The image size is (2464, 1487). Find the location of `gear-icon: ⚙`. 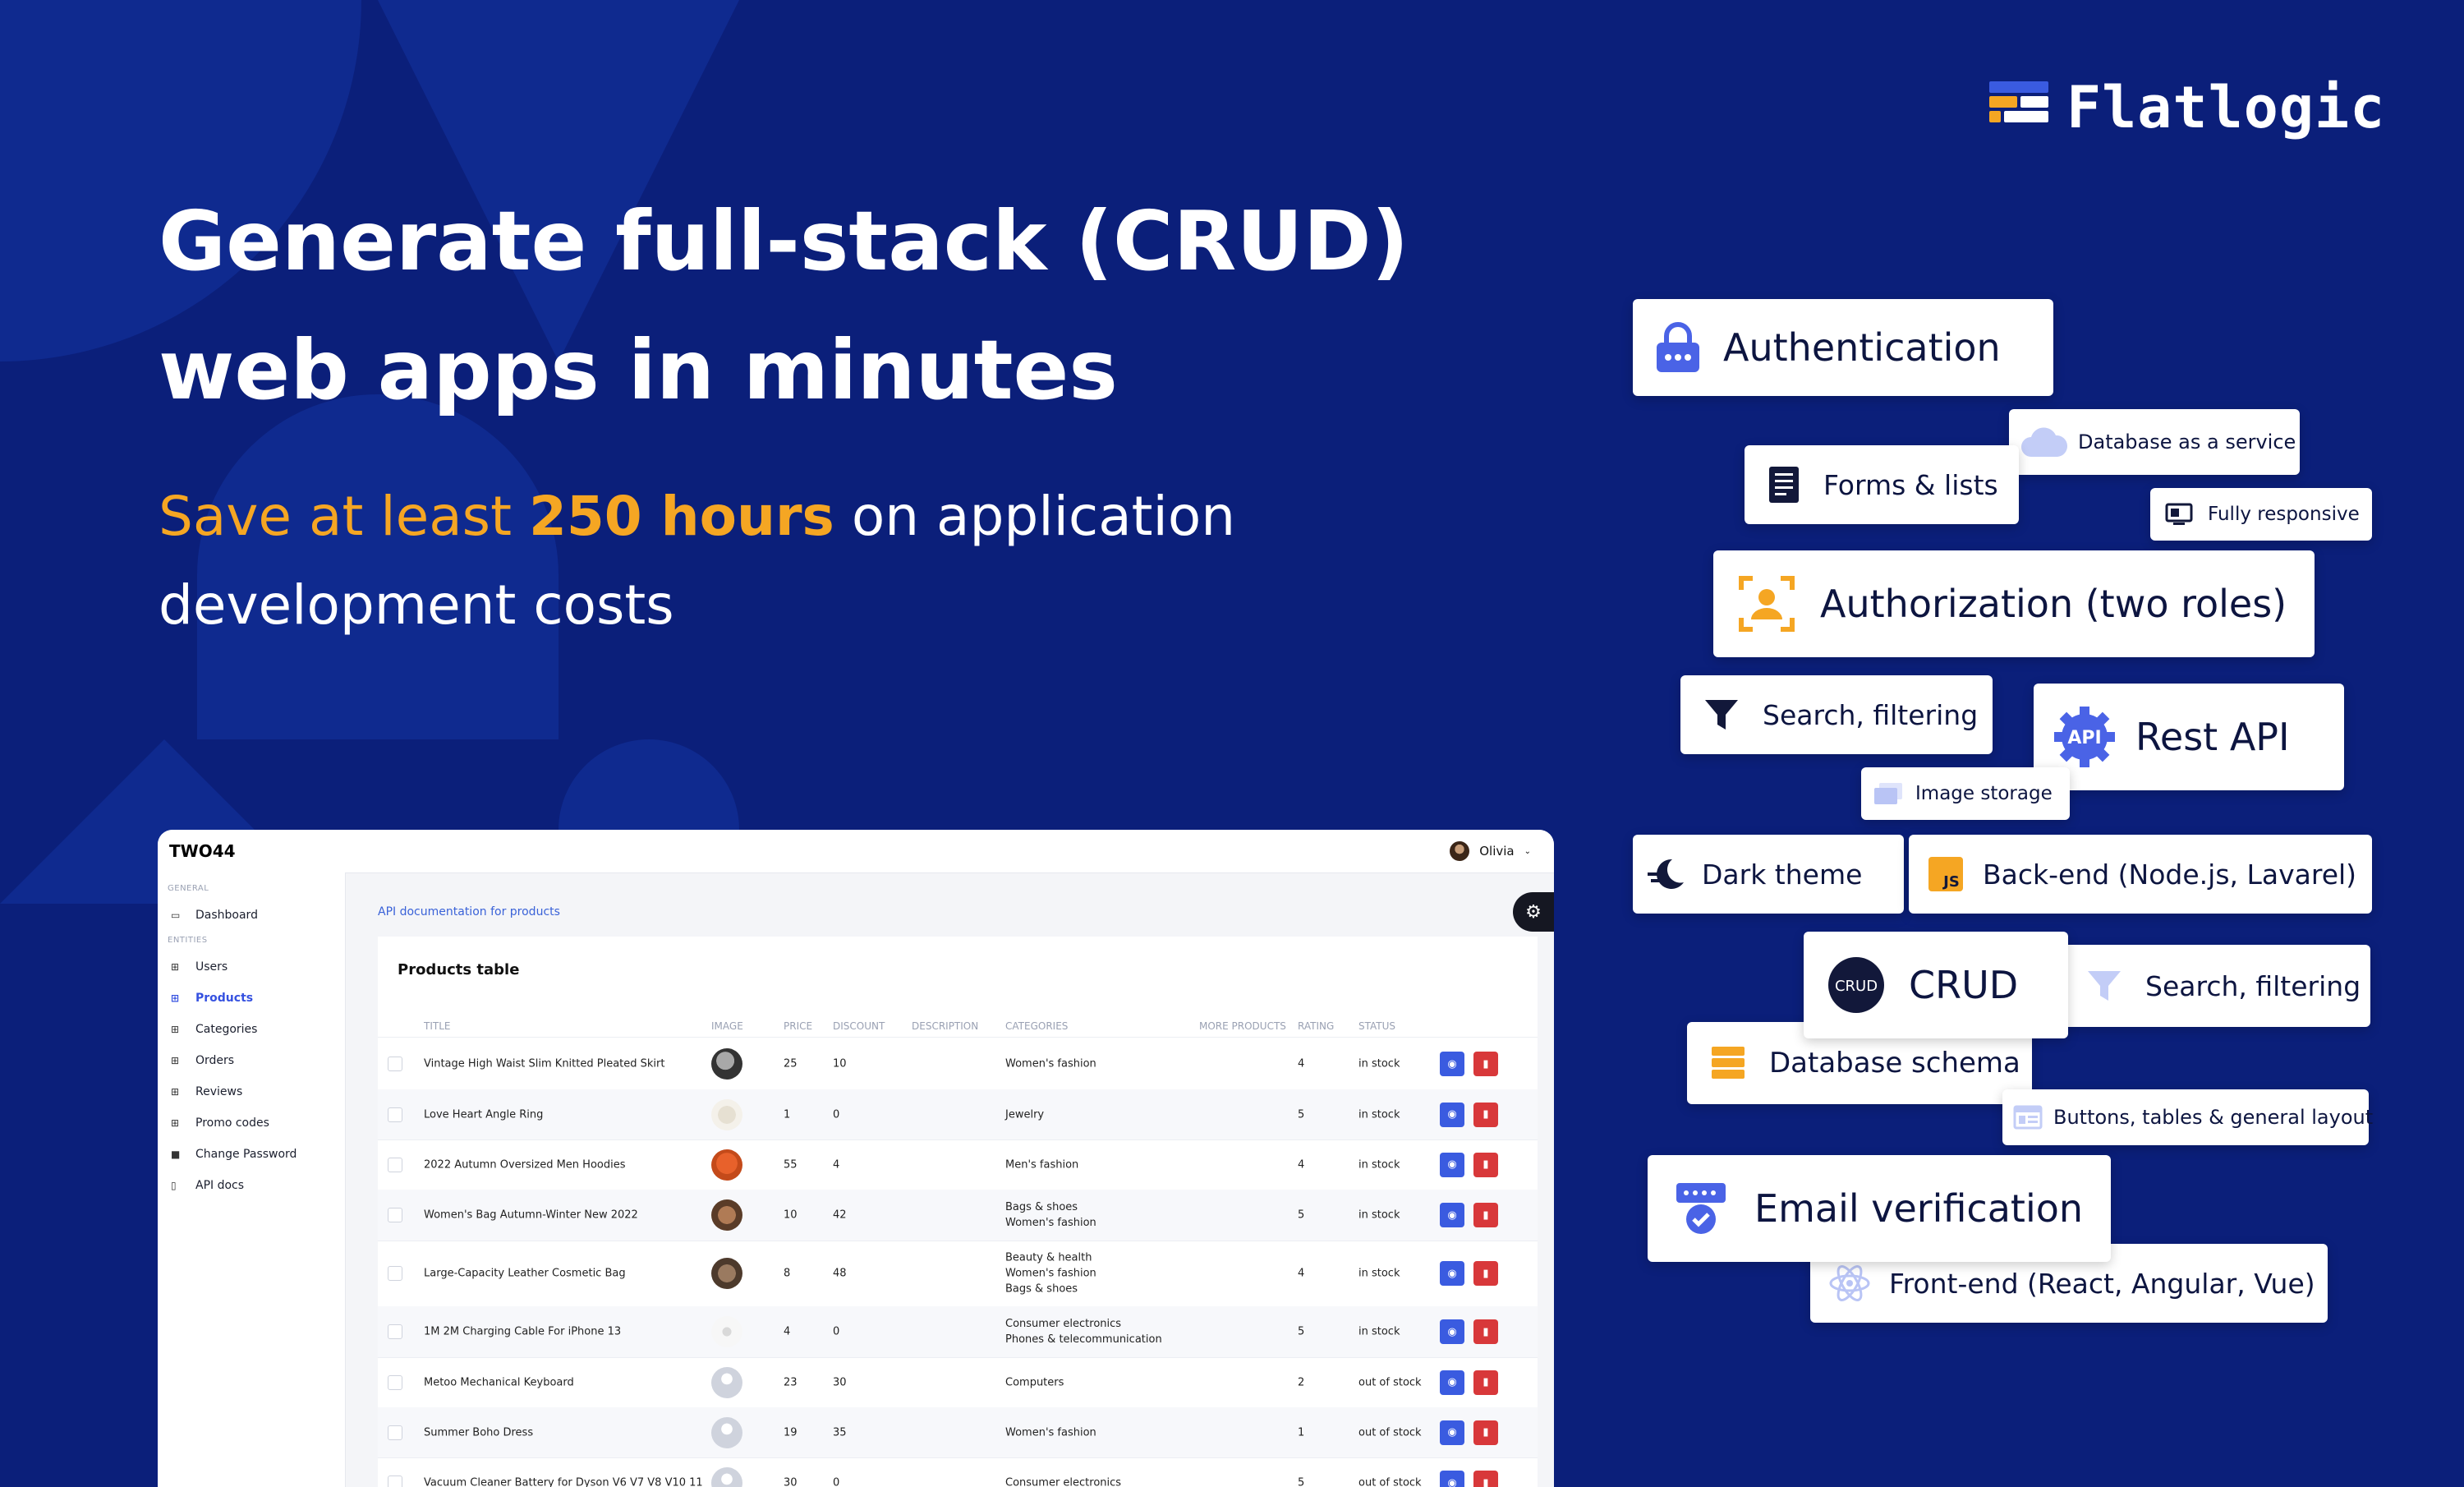

gear-icon: ⚙ is located at coordinates (1533, 912).